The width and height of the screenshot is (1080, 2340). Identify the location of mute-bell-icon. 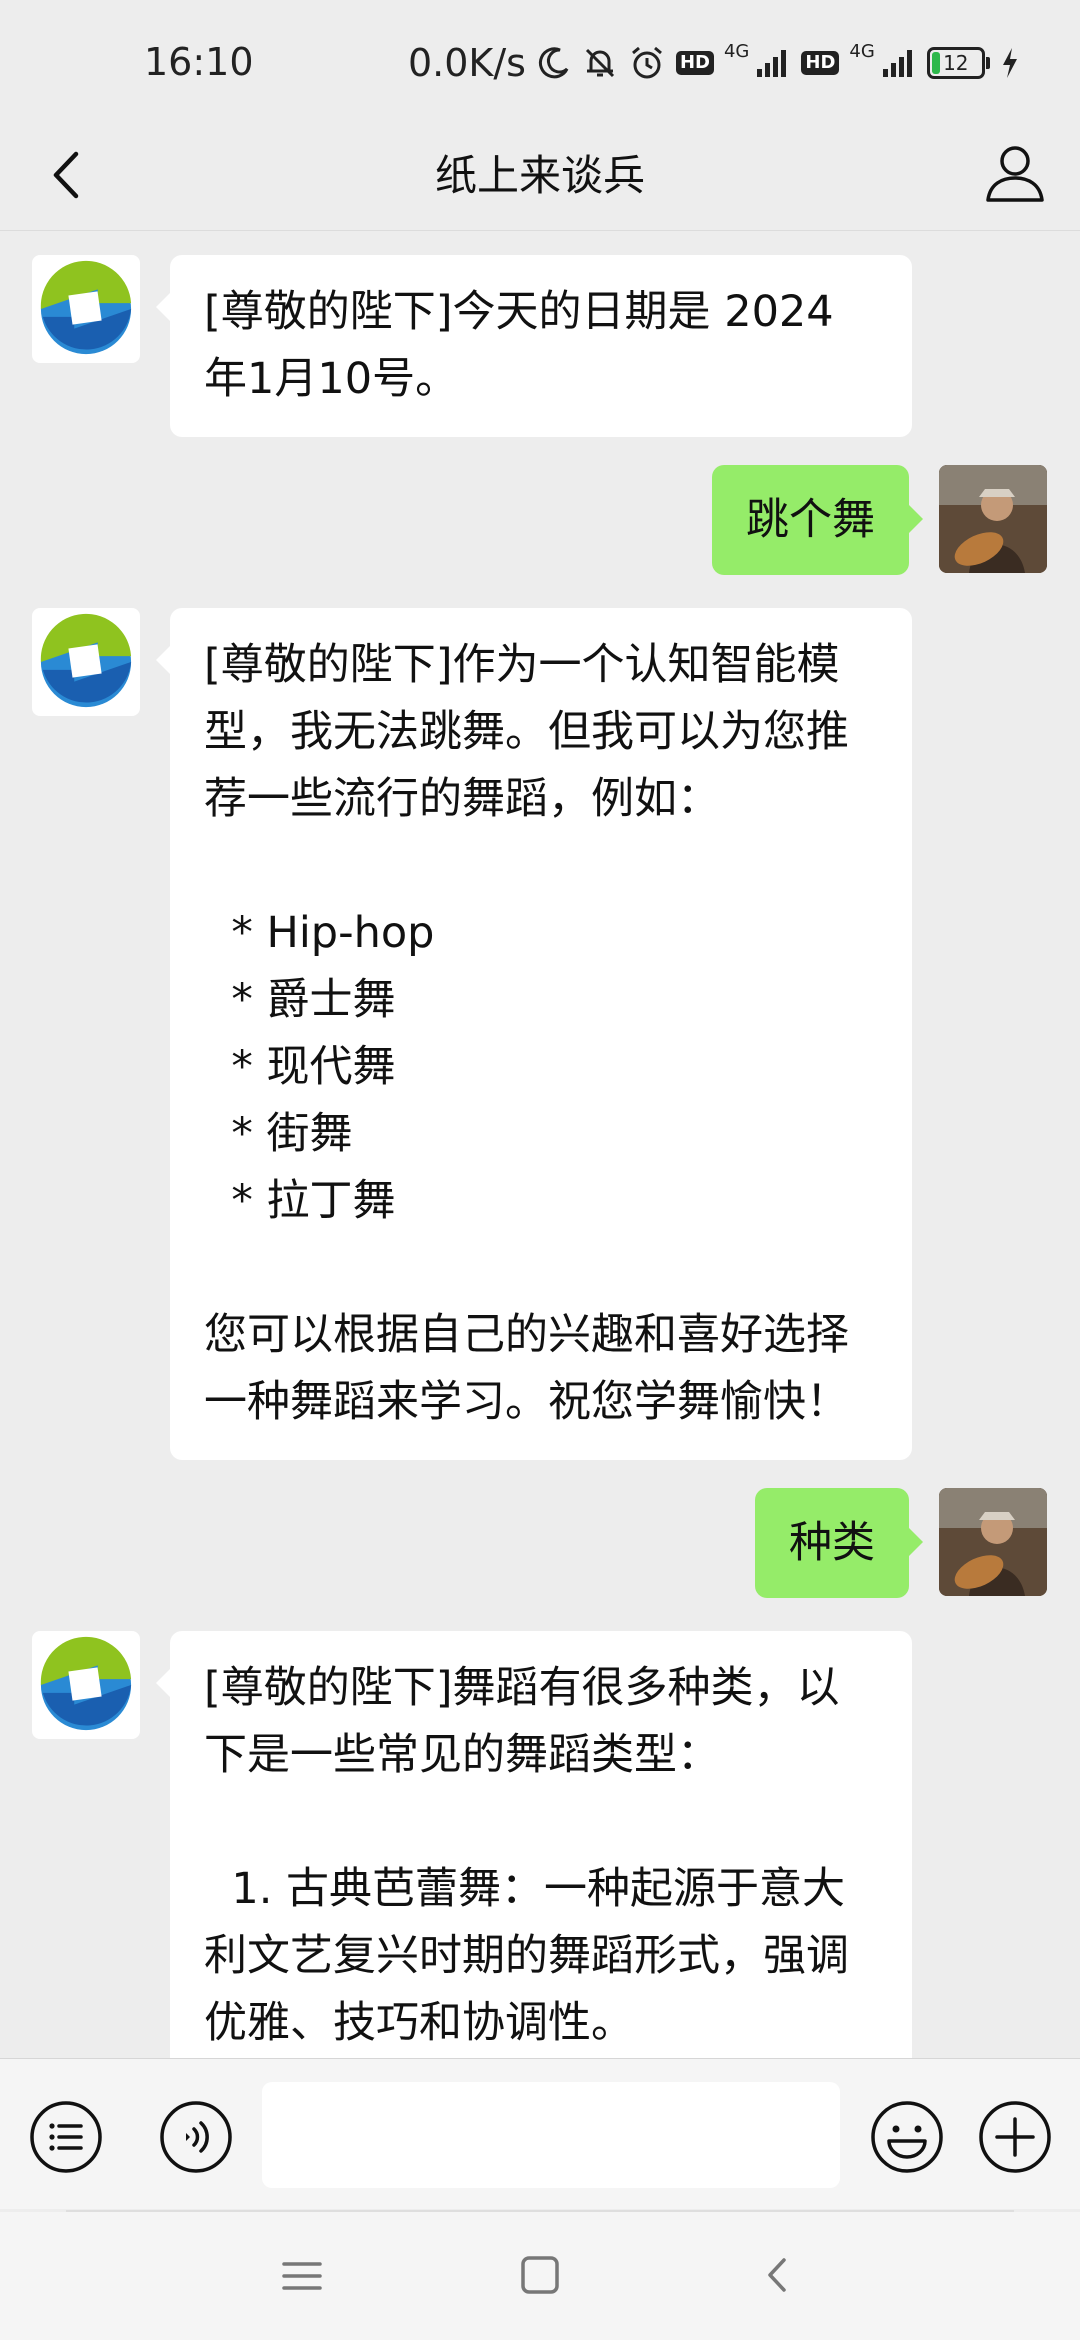
(600, 63).